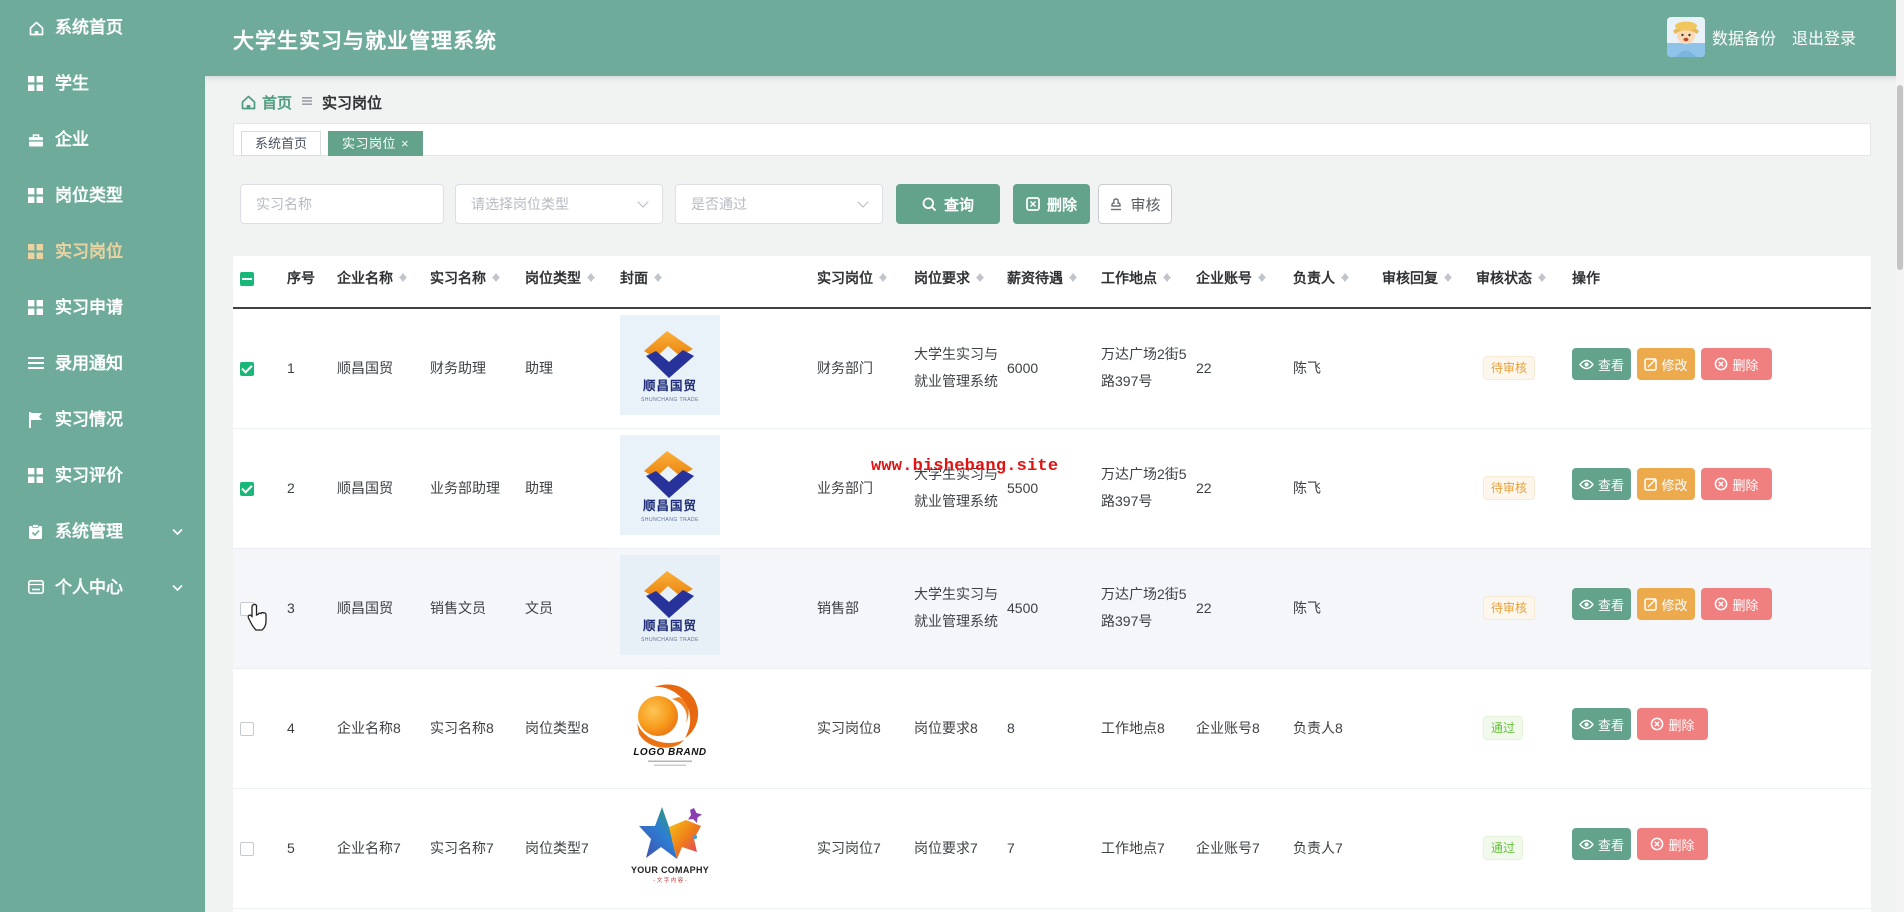 The width and height of the screenshot is (1904, 912). Describe the element at coordinates (669, 752) in the screenshot. I see `svg-text: LOGO BRAND` at that location.